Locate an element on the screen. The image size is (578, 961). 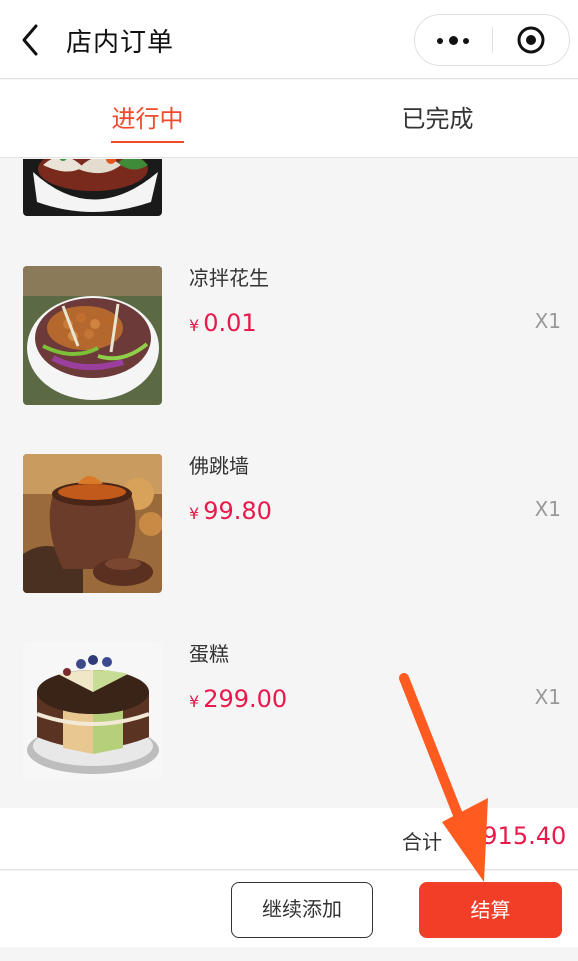
total-value: 915.40 is located at coordinates (524, 836).